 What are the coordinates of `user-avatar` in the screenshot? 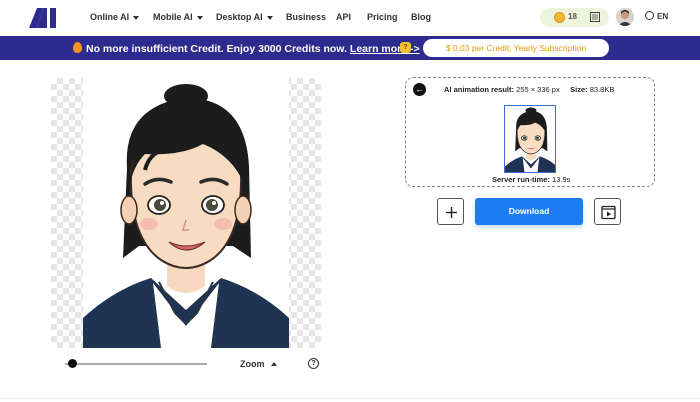 It's located at (625, 17).